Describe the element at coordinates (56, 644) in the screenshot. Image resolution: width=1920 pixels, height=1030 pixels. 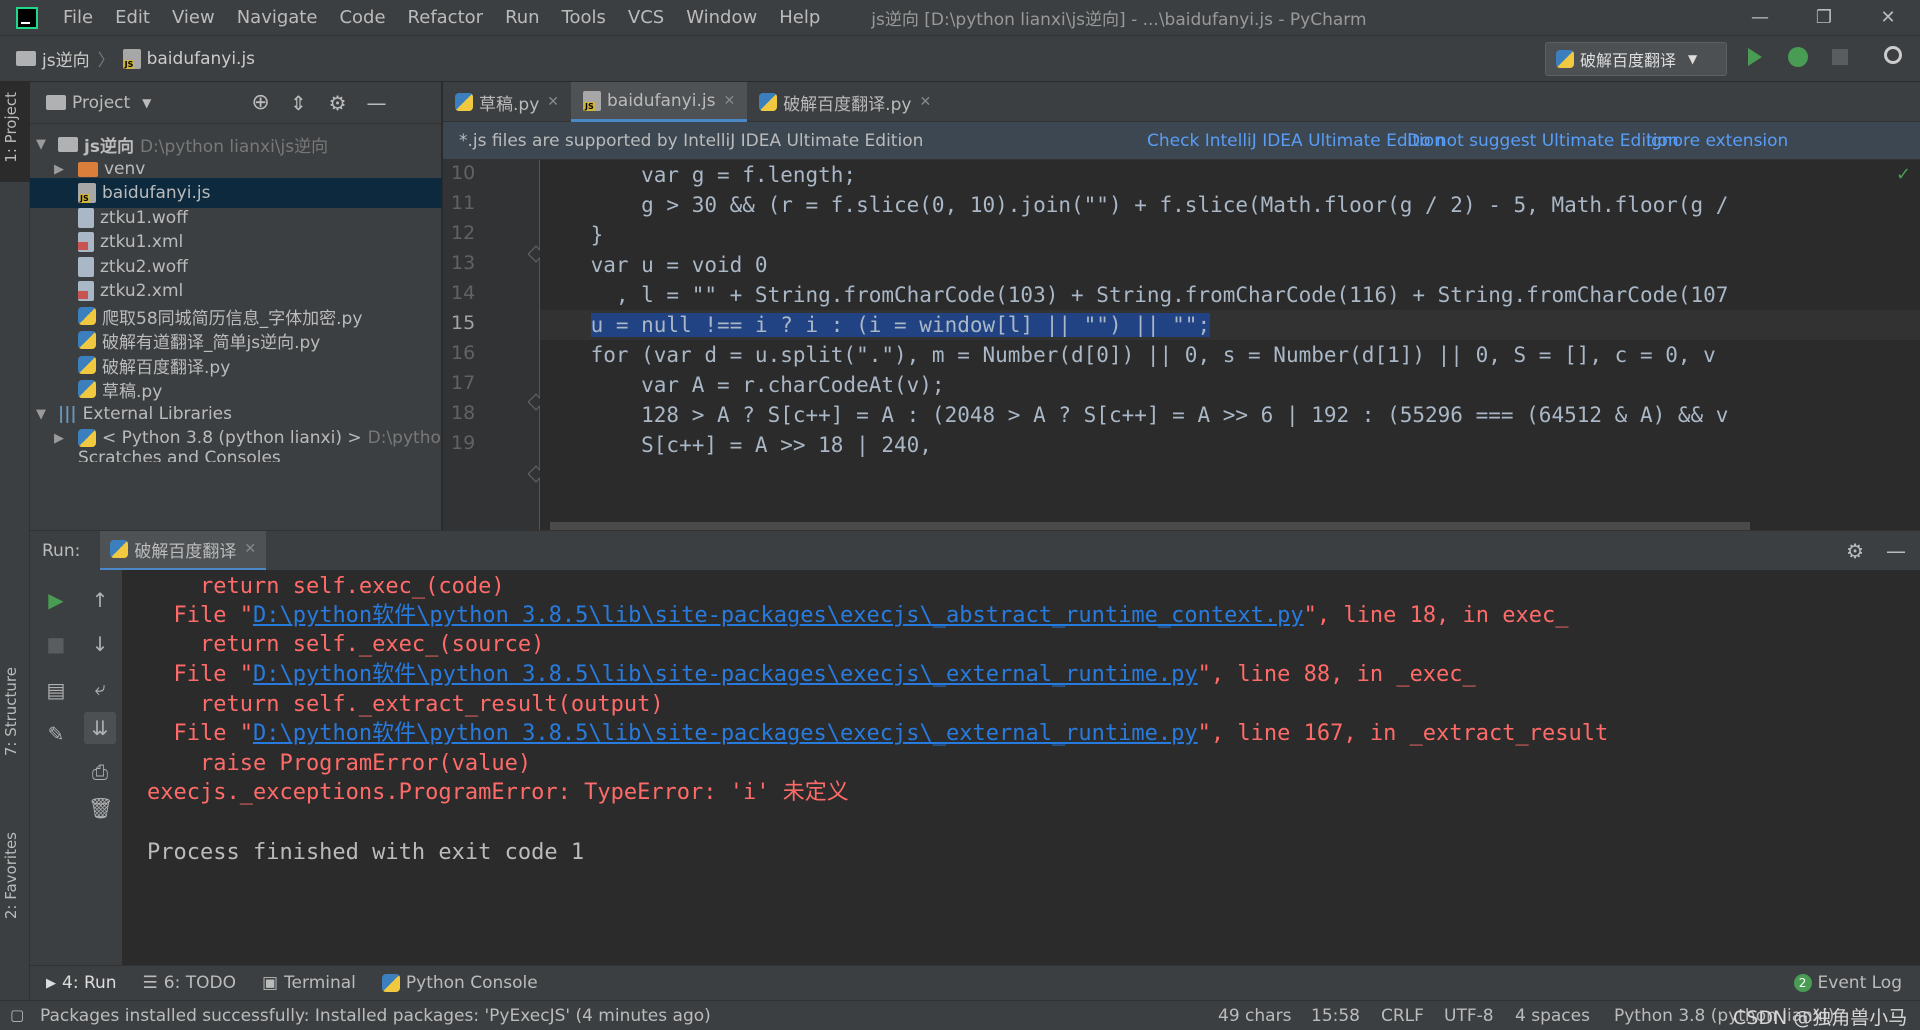
I see `stop-icon: ■` at that location.